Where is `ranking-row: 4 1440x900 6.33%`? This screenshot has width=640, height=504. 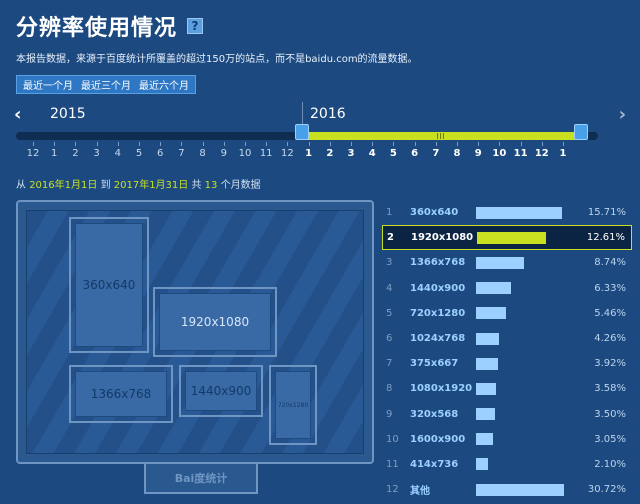
ranking-row: 4 1440x900 6.33% is located at coordinates (507, 288).